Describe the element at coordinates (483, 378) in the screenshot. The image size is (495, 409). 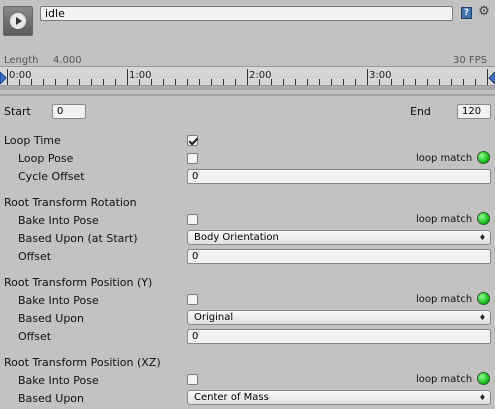
I see `position-xz-match-led-icon` at that location.